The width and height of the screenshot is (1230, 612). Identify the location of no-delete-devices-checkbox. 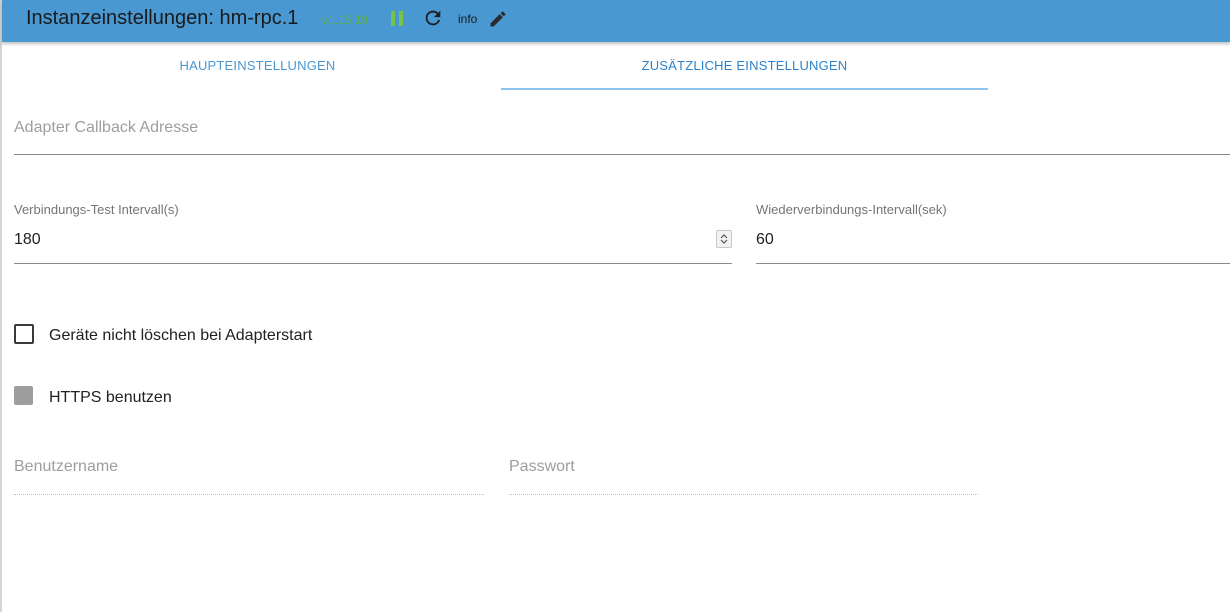
(24, 334).